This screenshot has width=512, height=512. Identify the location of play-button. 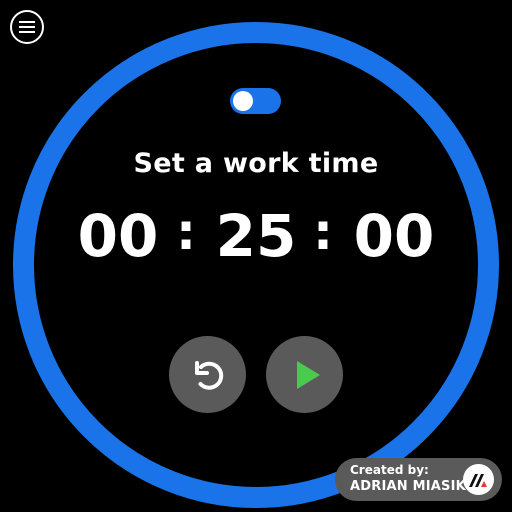
(304, 374).